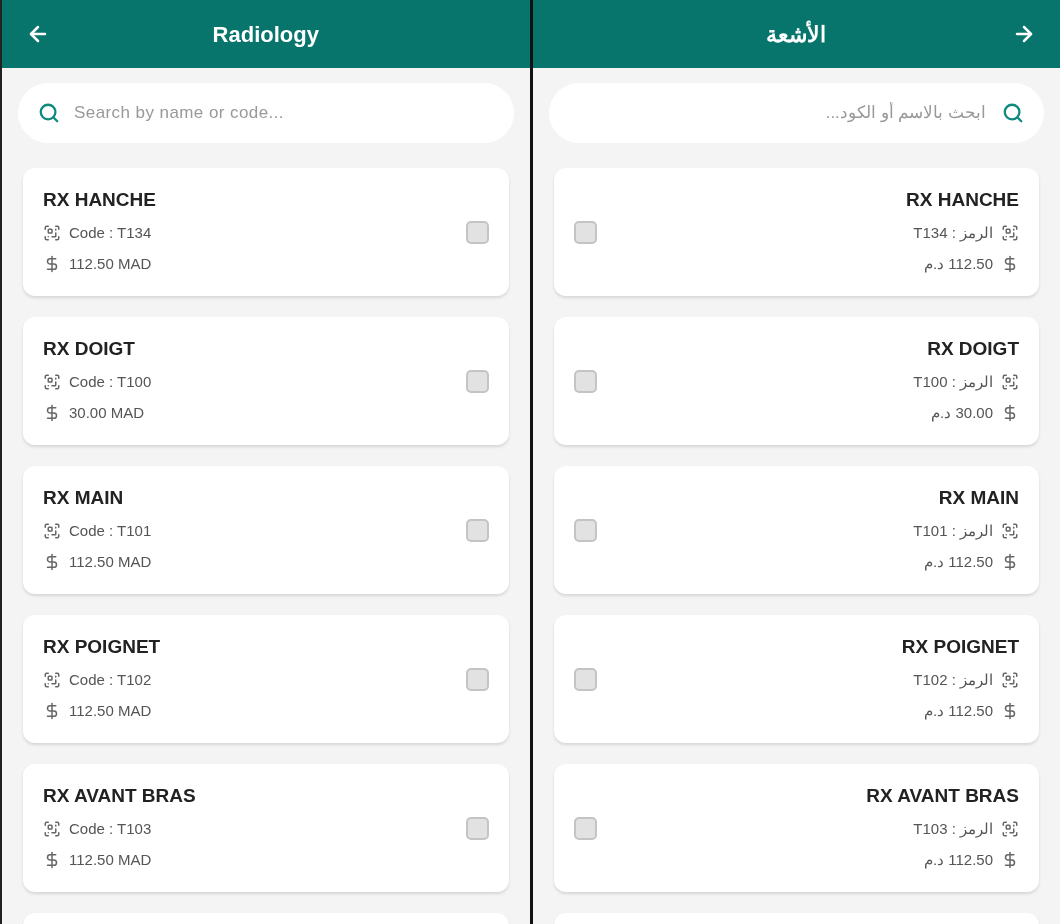 This screenshot has width=1060, height=924. Describe the element at coordinates (265, 34) in the screenshot. I see `header-title: Radiology` at that location.